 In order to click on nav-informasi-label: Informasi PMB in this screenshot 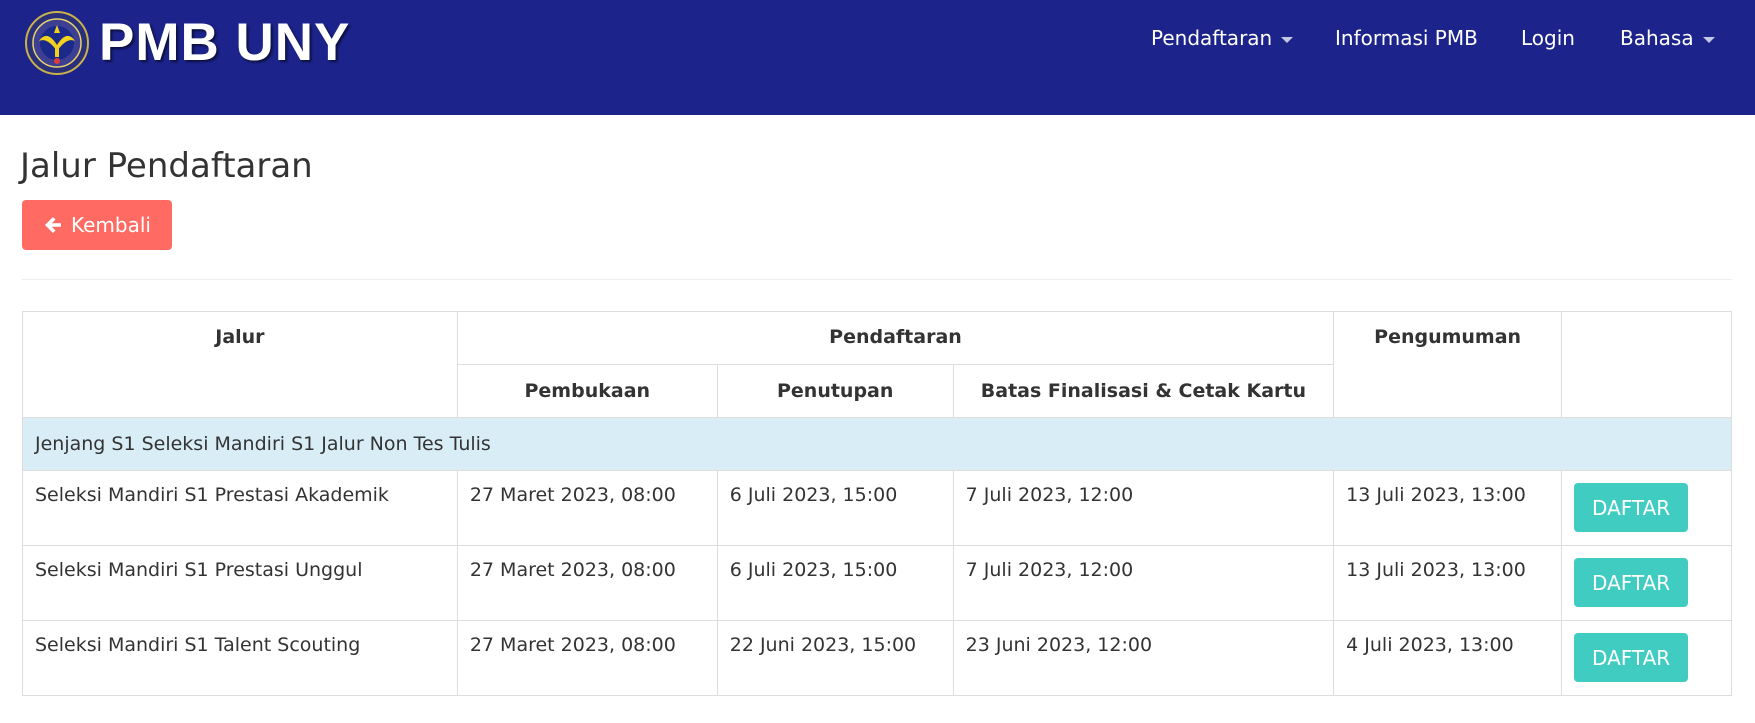, I will do `click(1406, 38)`.